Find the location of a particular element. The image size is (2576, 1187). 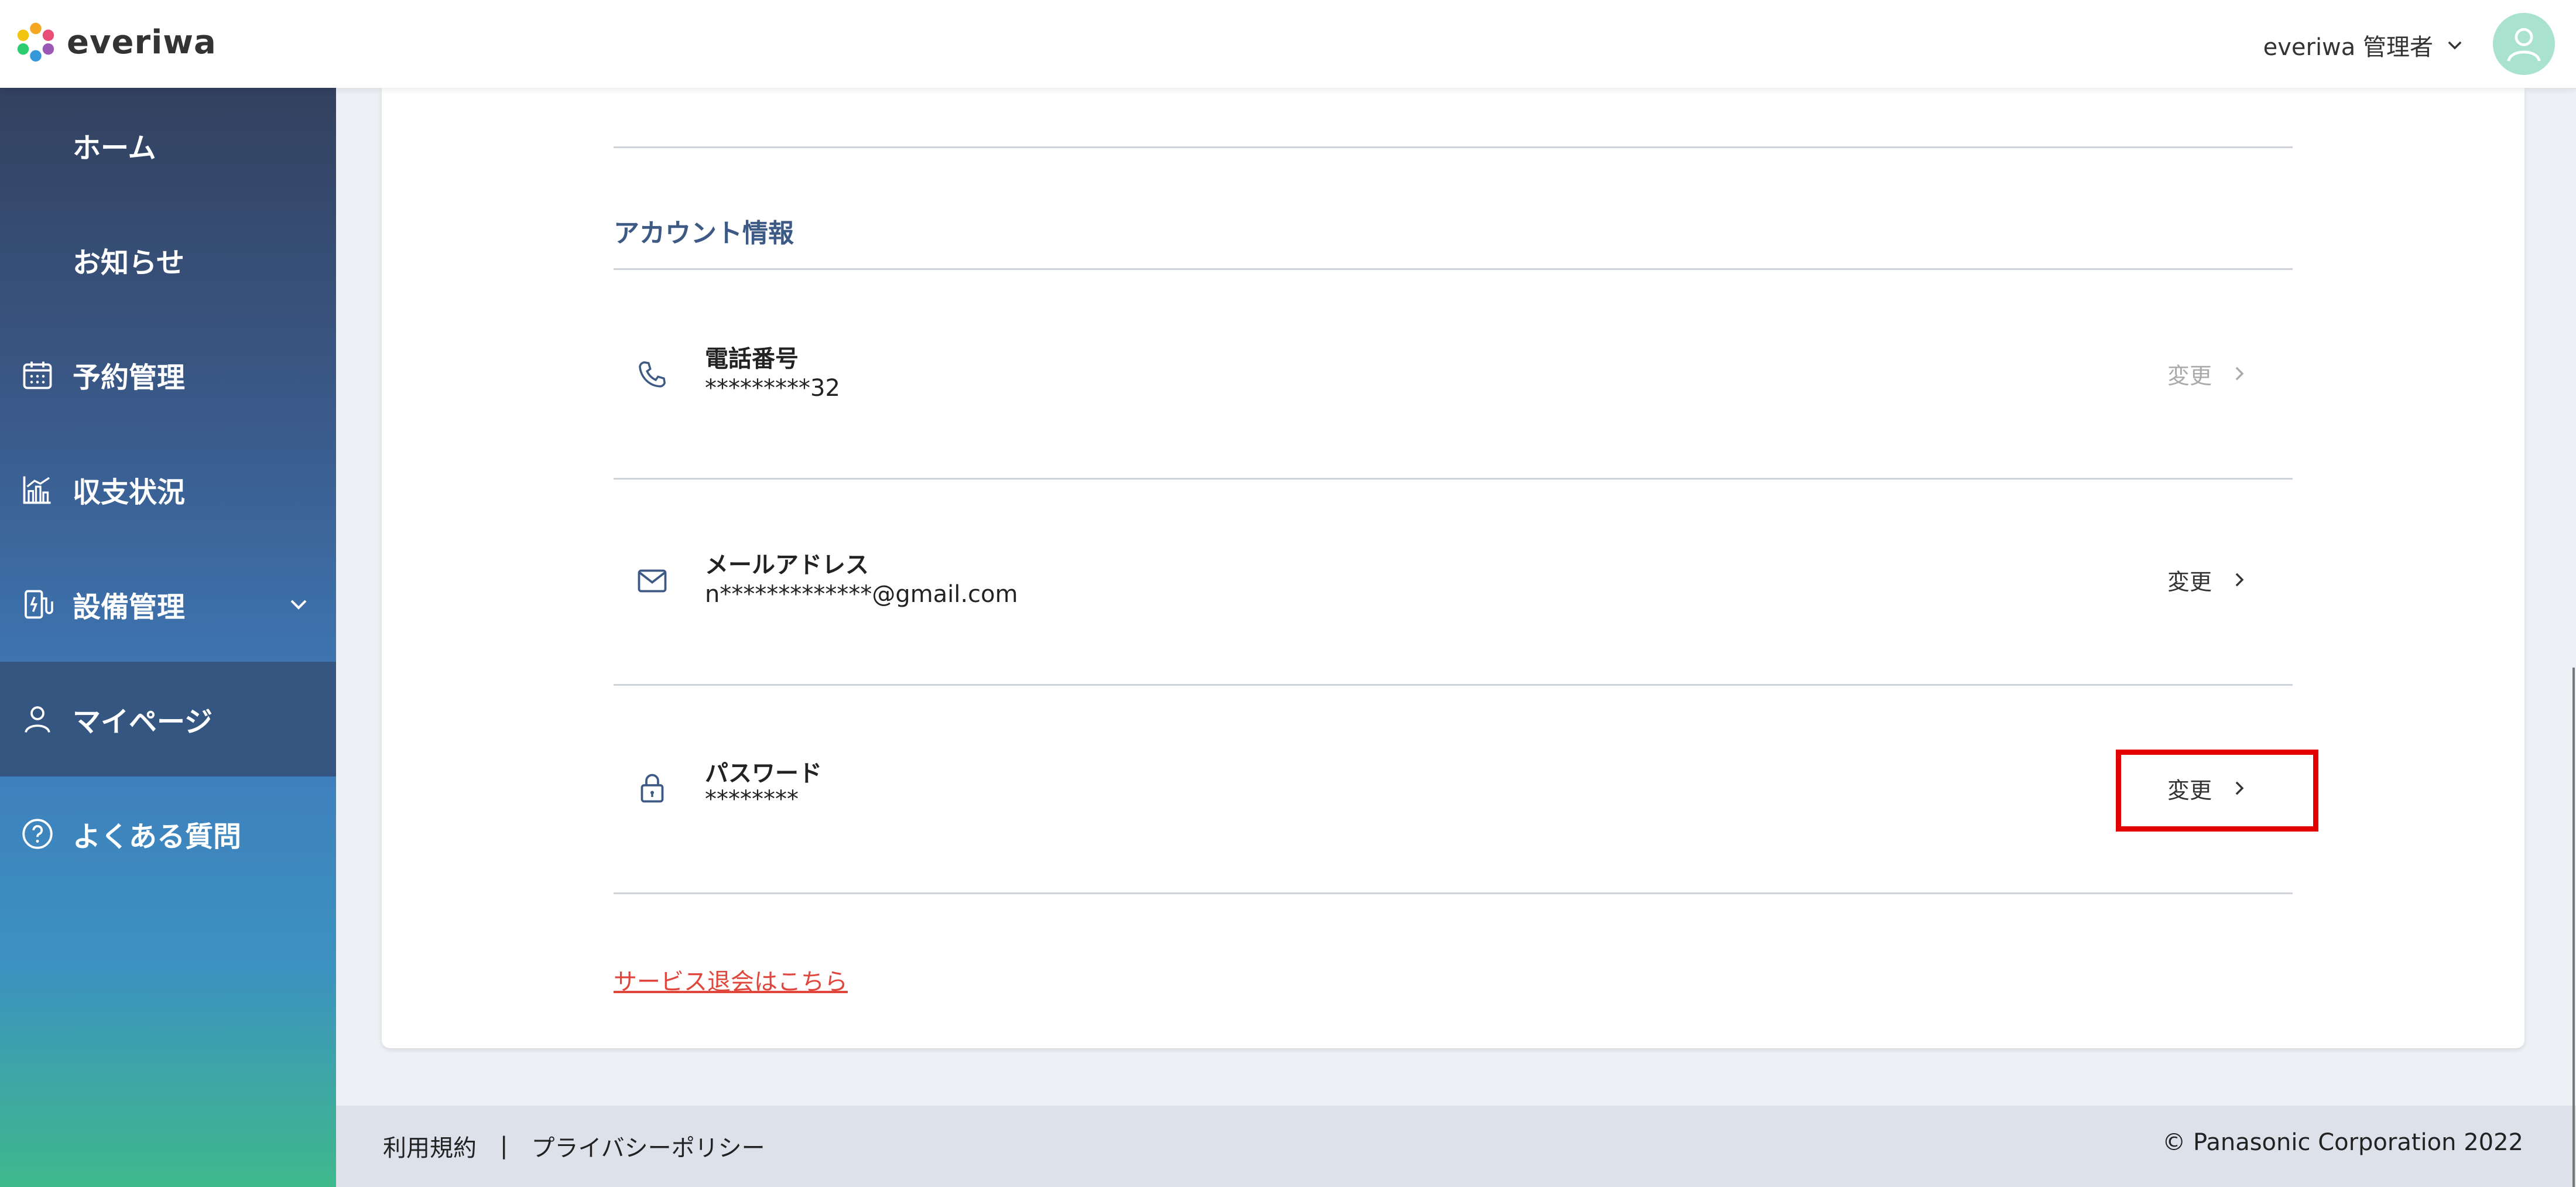

user-name: everiwa 管理者 is located at coordinates (2348, 47).